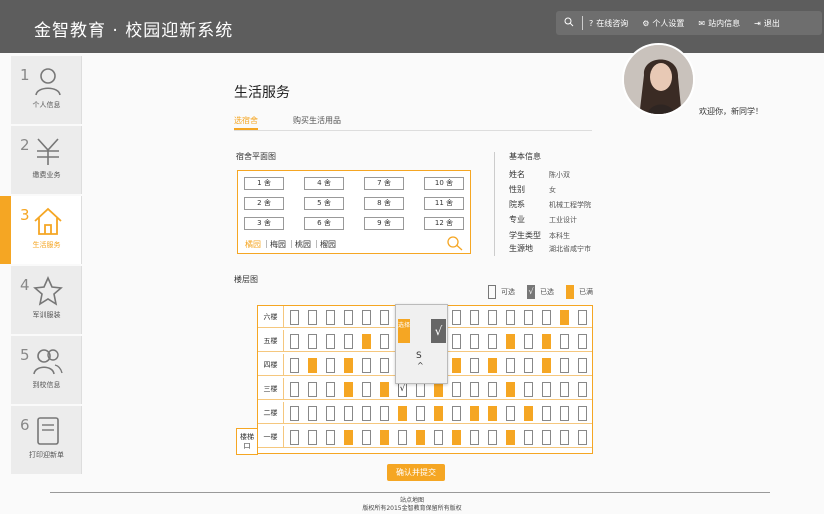 This screenshot has height=514, width=824. I want to click on avatar, so click(658, 79).